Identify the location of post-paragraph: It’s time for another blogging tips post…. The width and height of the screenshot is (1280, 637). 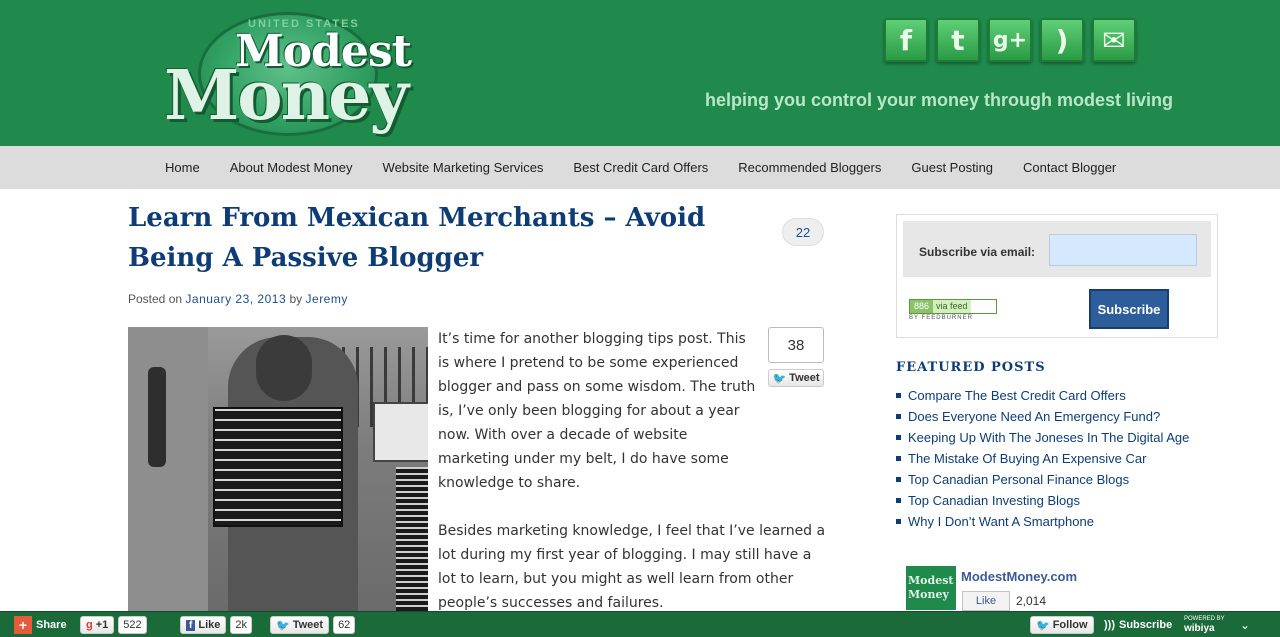
(597, 411).